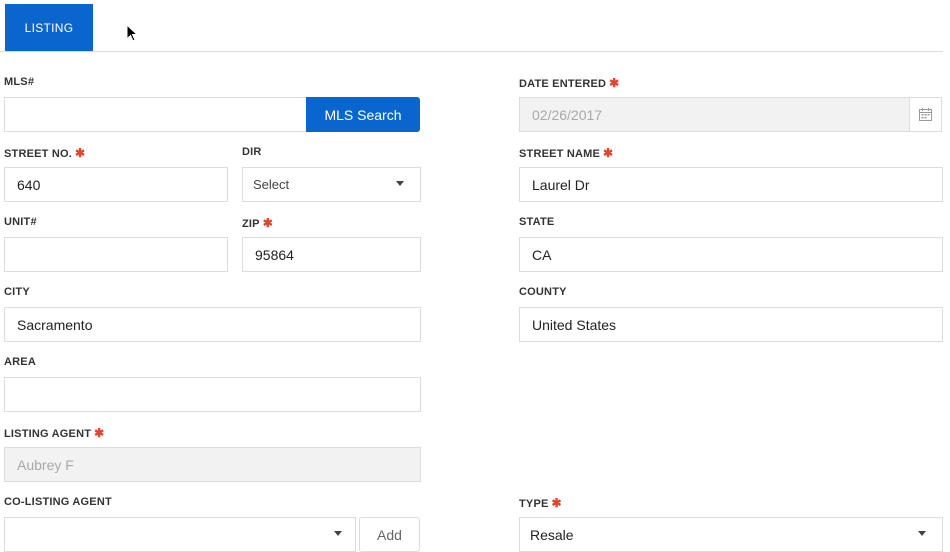 Image resolution: width=950 pixels, height=552 pixels. Describe the element at coordinates (212, 464) in the screenshot. I see `listing-agent-field: Aubrey F` at that location.